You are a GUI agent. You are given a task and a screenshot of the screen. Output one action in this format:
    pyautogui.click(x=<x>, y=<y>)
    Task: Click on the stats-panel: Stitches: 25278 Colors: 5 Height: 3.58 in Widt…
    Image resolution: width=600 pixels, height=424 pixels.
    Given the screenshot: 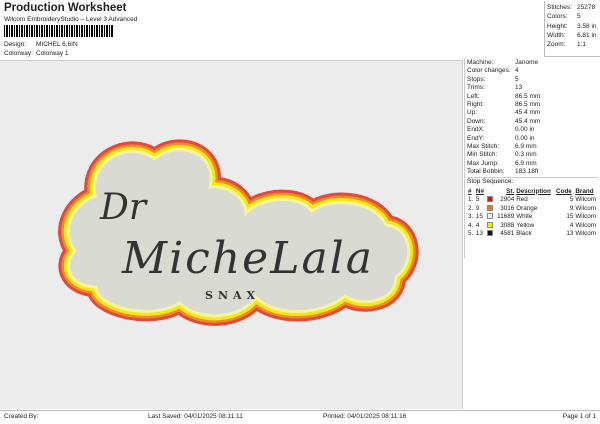 What is the action you would take?
    pyautogui.click(x=572, y=29)
    